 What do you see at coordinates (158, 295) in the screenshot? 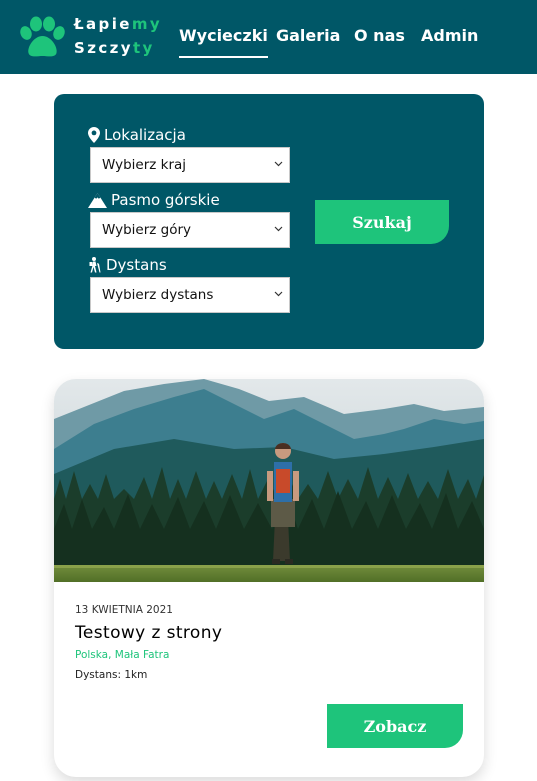
I see `distance-select-value: Wybierz dystans` at bounding box center [158, 295].